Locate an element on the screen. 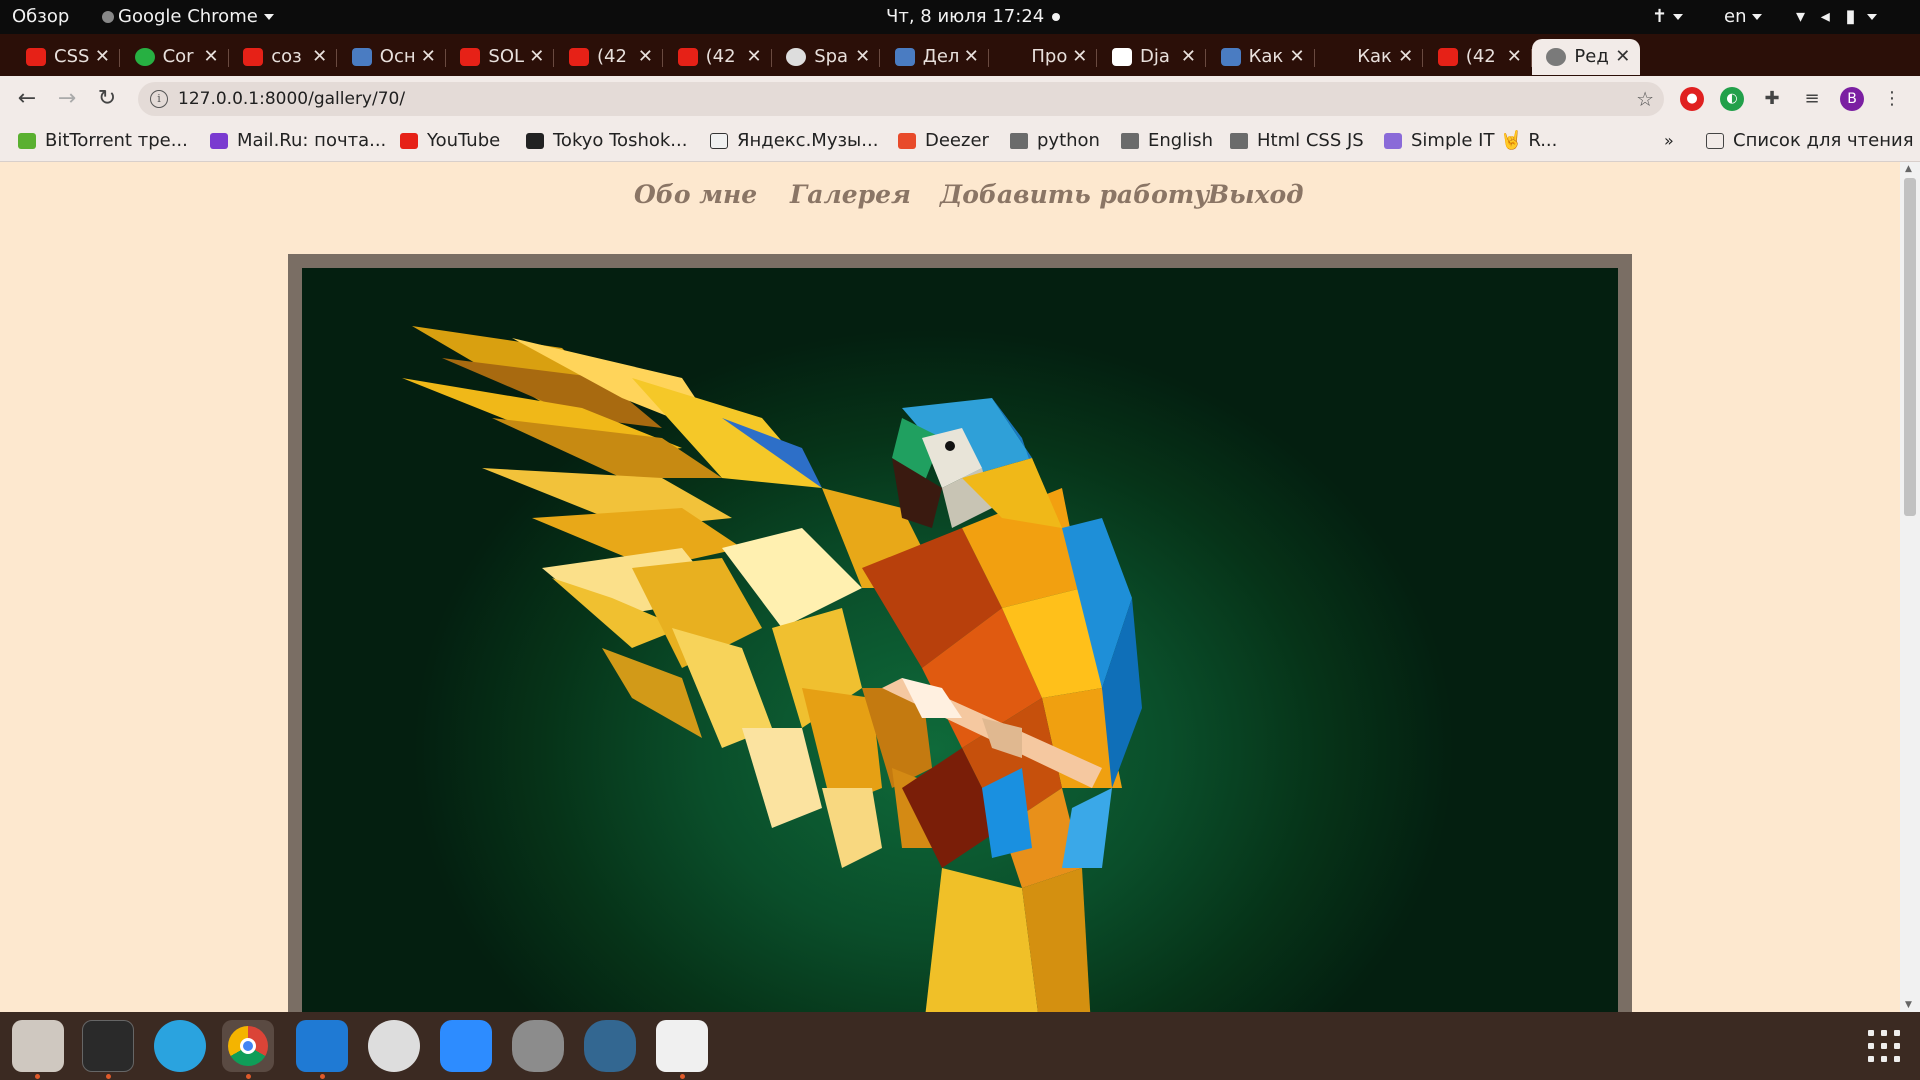 The width and height of the screenshot is (1920, 1080). chevron-down-icon is located at coordinates (1678, 17).